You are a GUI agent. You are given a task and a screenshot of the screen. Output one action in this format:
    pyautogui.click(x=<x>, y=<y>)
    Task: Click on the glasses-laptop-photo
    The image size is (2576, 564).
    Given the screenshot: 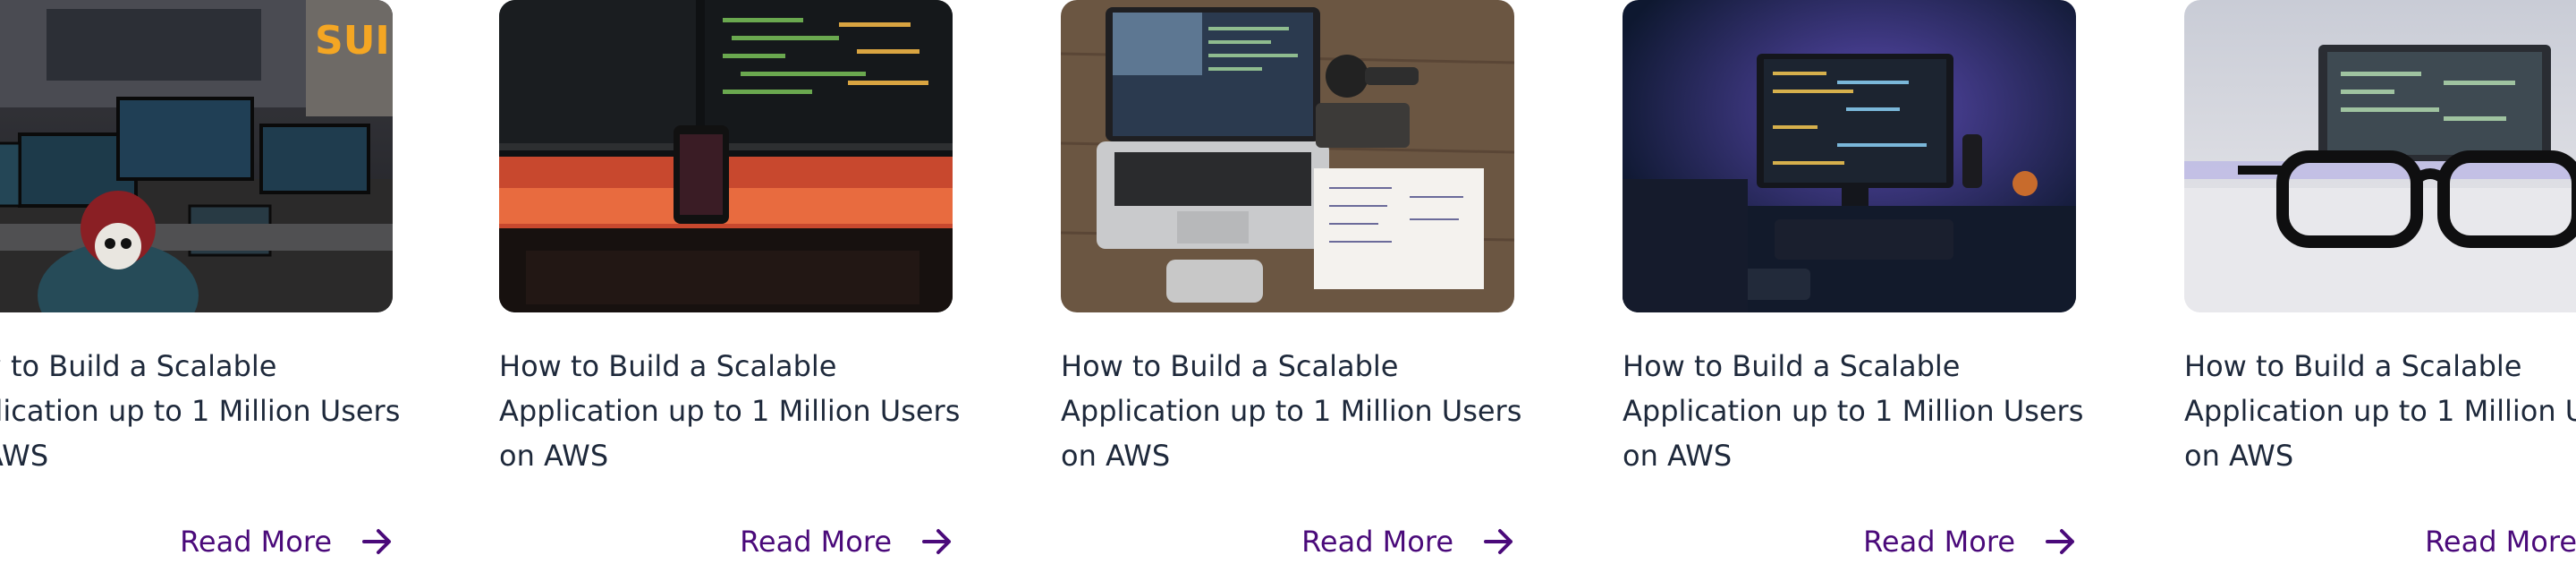 What is the action you would take?
    pyautogui.click(x=2380, y=156)
    